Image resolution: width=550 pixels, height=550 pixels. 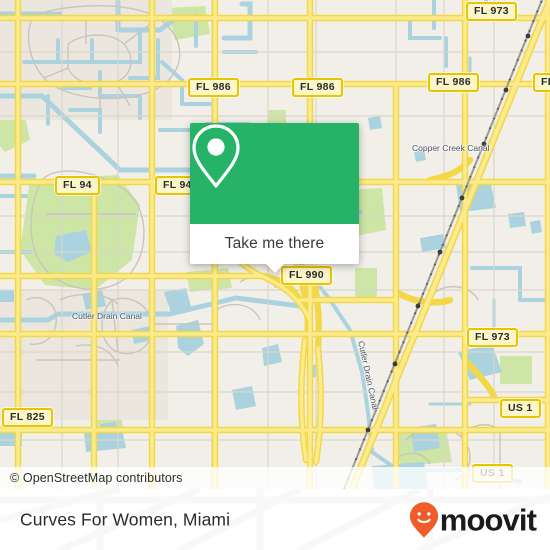 I want to click on route-shield: FL 825, so click(x=27, y=417).